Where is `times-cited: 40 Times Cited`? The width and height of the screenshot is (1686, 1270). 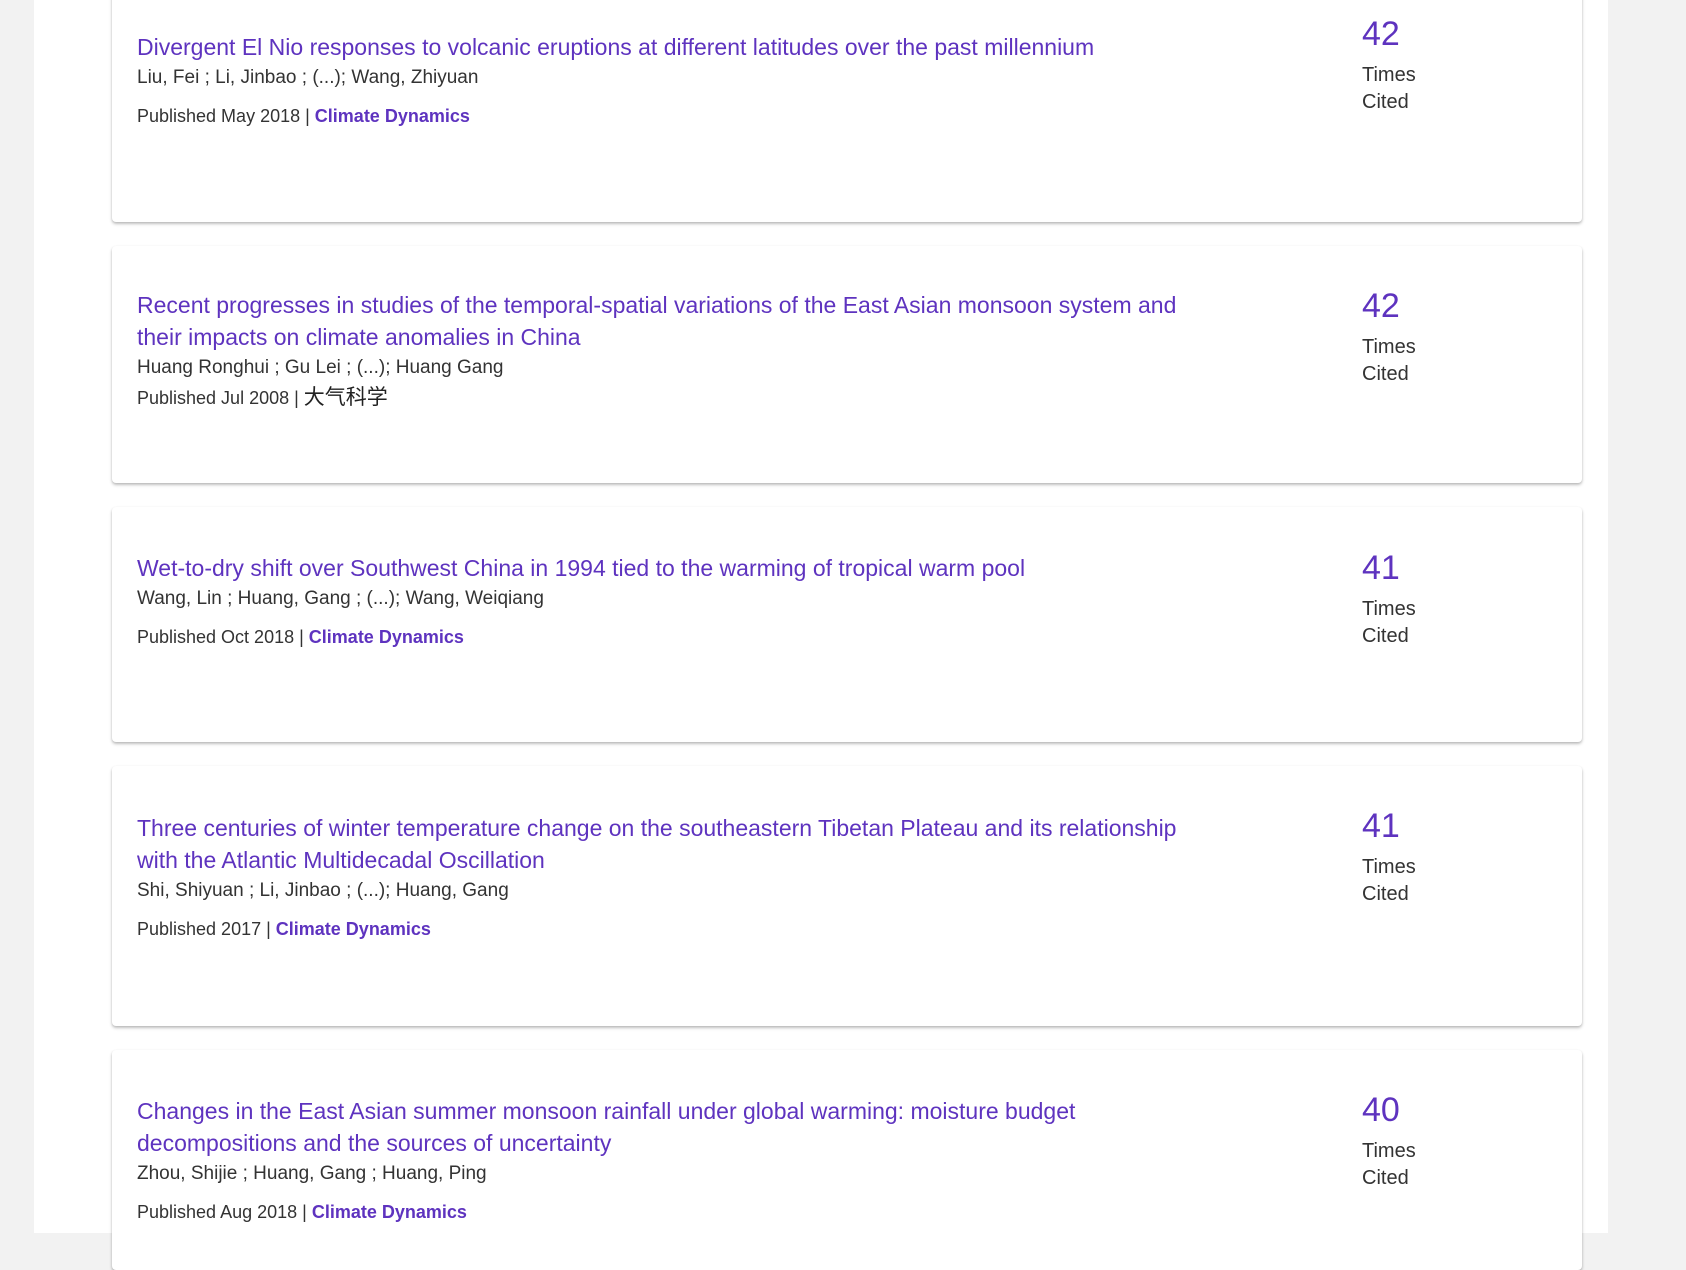 times-cited: 40 Times Cited is located at coordinates (1432, 1141).